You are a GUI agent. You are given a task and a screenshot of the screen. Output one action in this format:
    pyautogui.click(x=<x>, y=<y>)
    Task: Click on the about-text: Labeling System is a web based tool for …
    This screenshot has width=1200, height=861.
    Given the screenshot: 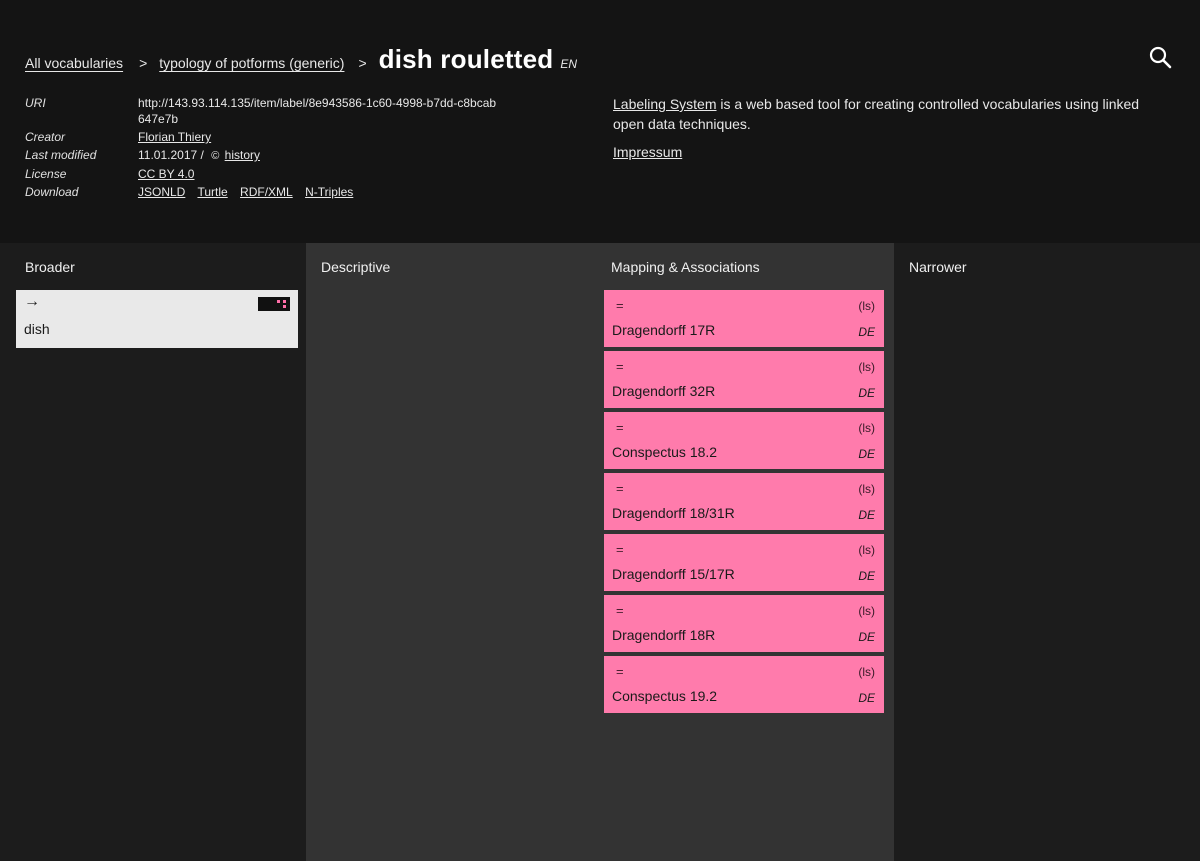 What is the action you would take?
    pyautogui.click(x=893, y=114)
    